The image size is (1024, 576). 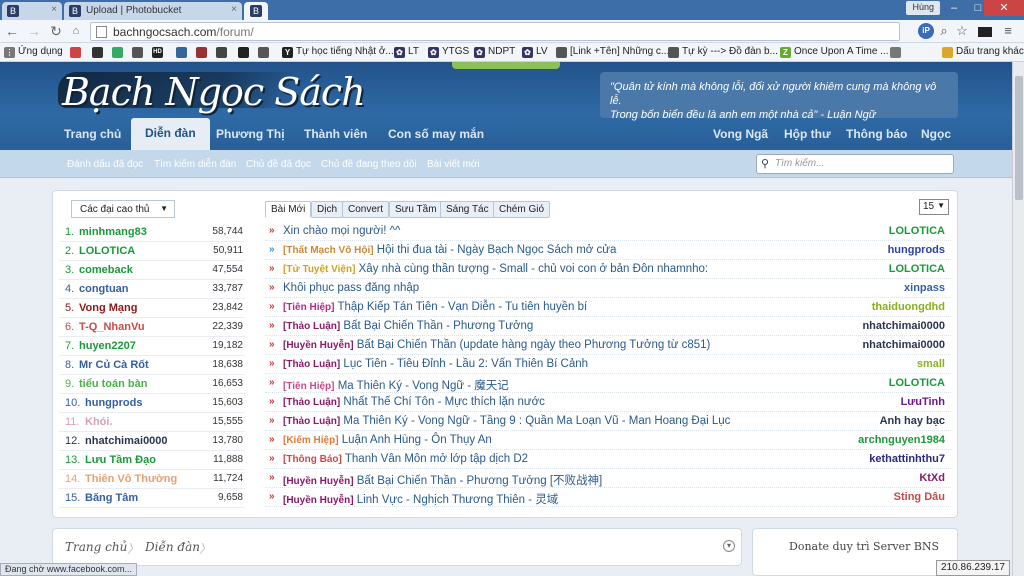 What do you see at coordinates (916, 250) in the screenshot?
I see `thread-author: hungprods` at bounding box center [916, 250].